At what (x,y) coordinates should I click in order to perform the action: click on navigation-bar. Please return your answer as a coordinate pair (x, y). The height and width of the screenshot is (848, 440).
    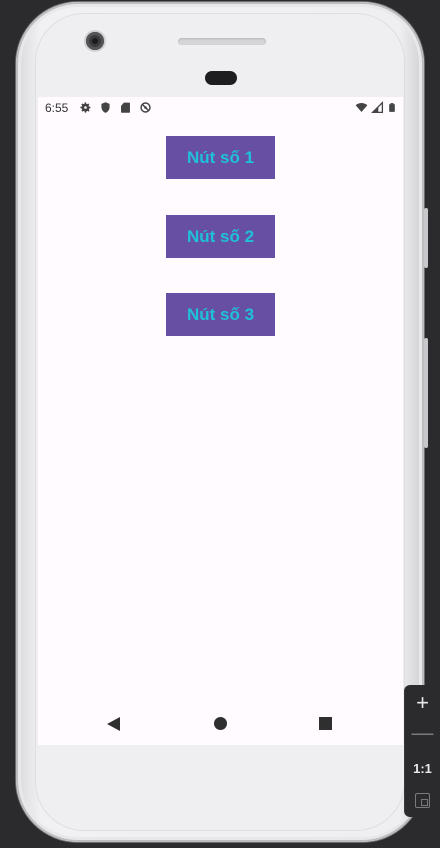
    Looking at the image, I should click on (220, 724).